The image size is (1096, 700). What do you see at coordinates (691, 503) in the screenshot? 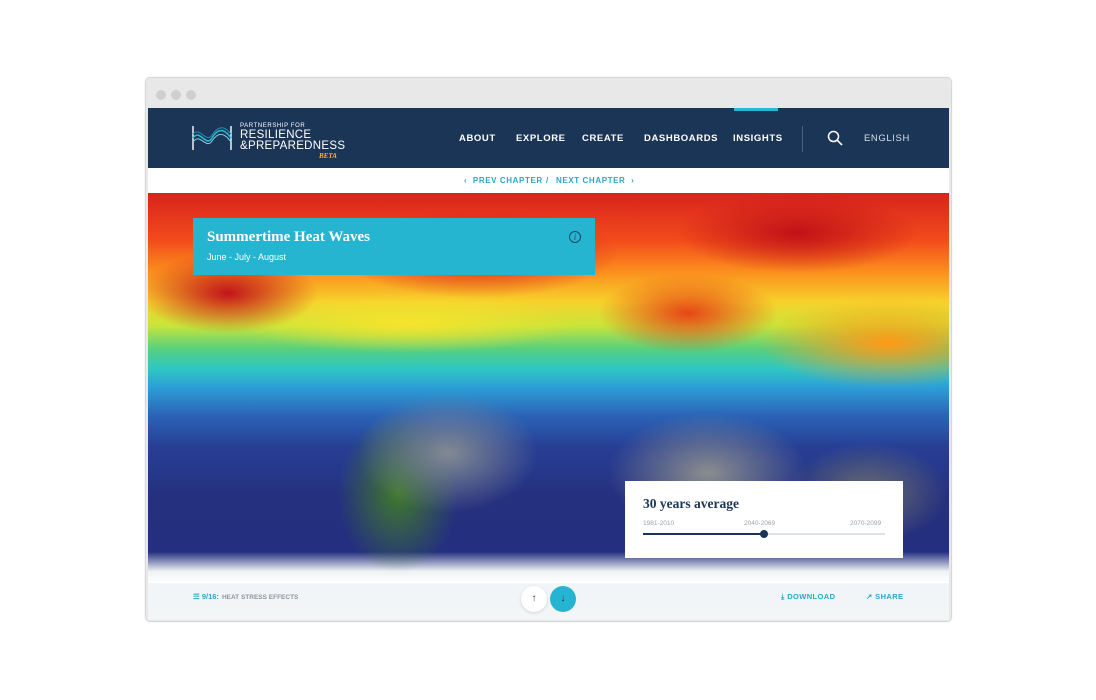
I see `time-period-title: 30 years average` at bounding box center [691, 503].